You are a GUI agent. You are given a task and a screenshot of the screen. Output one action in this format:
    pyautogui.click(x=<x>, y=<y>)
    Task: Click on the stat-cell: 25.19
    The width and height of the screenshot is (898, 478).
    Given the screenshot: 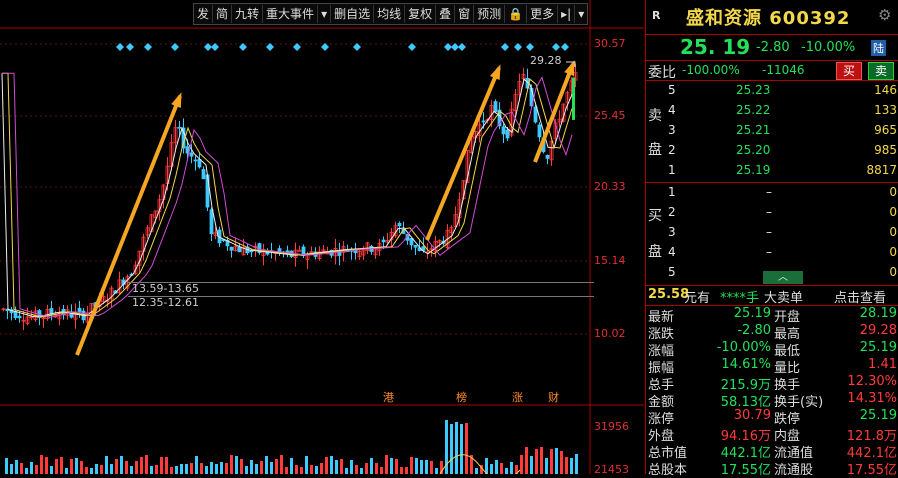 What is the action you would take?
    pyautogui.click(x=752, y=313)
    